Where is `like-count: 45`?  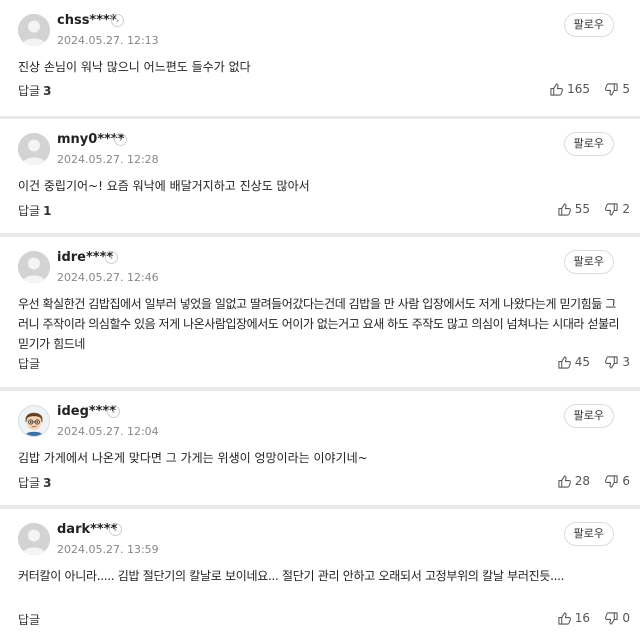
like-count: 45 is located at coordinates (582, 362).